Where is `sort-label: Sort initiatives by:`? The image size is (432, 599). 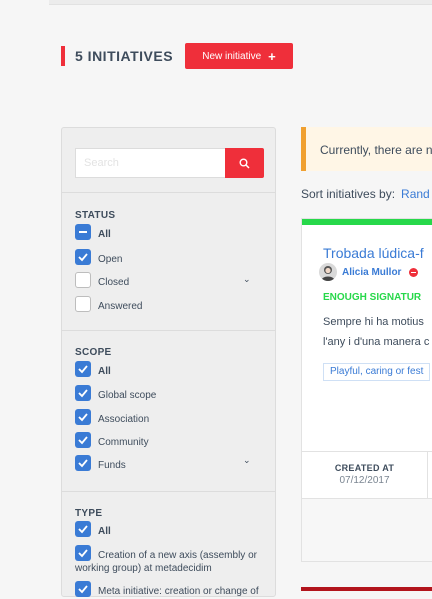 sort-label: Sort initiatives by: is located at coordinates (348, 194).